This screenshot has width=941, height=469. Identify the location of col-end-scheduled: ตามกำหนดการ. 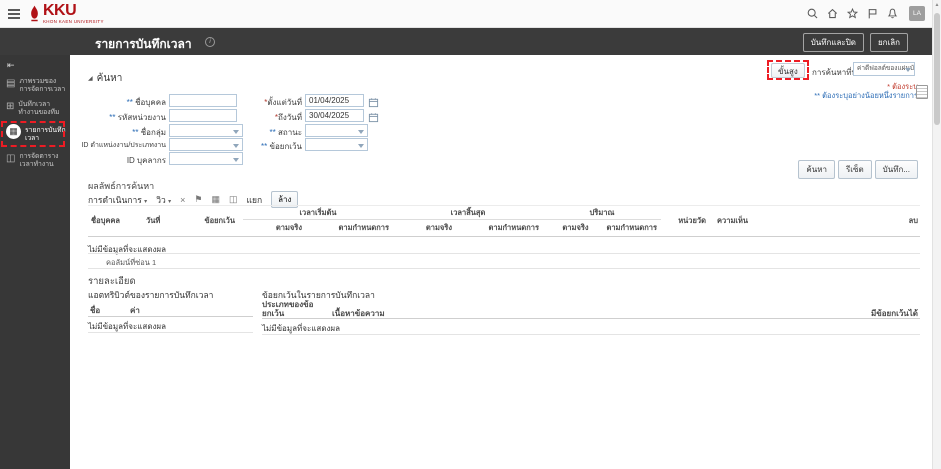
(513, 227).